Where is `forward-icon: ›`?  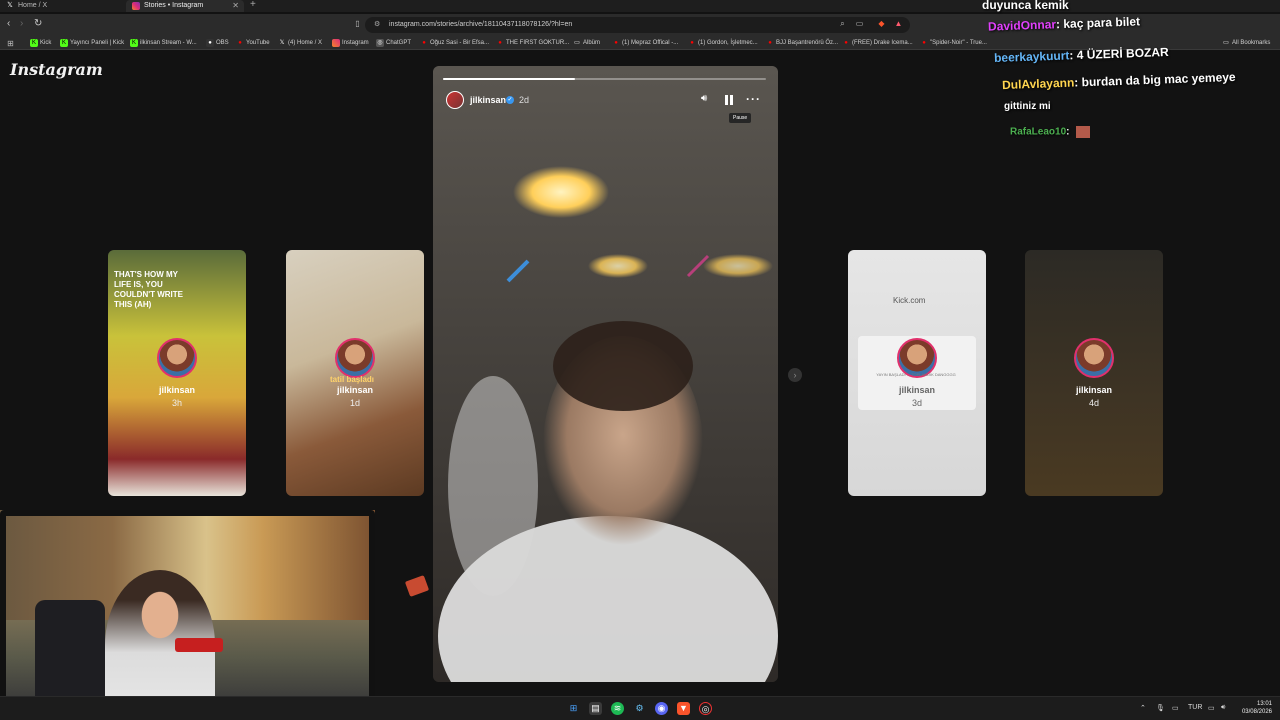 forward-icon: › is located at coordinates (21, 23).